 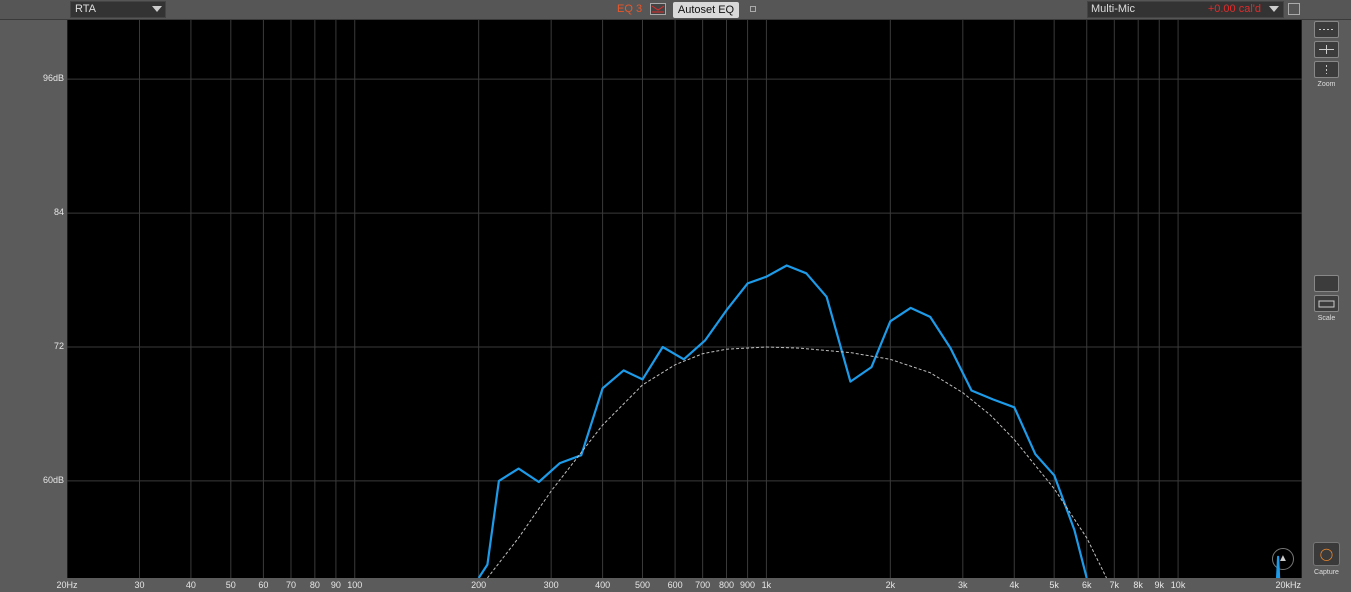 I want to click on x-tick-label: 500, so click(x=642, y=585).